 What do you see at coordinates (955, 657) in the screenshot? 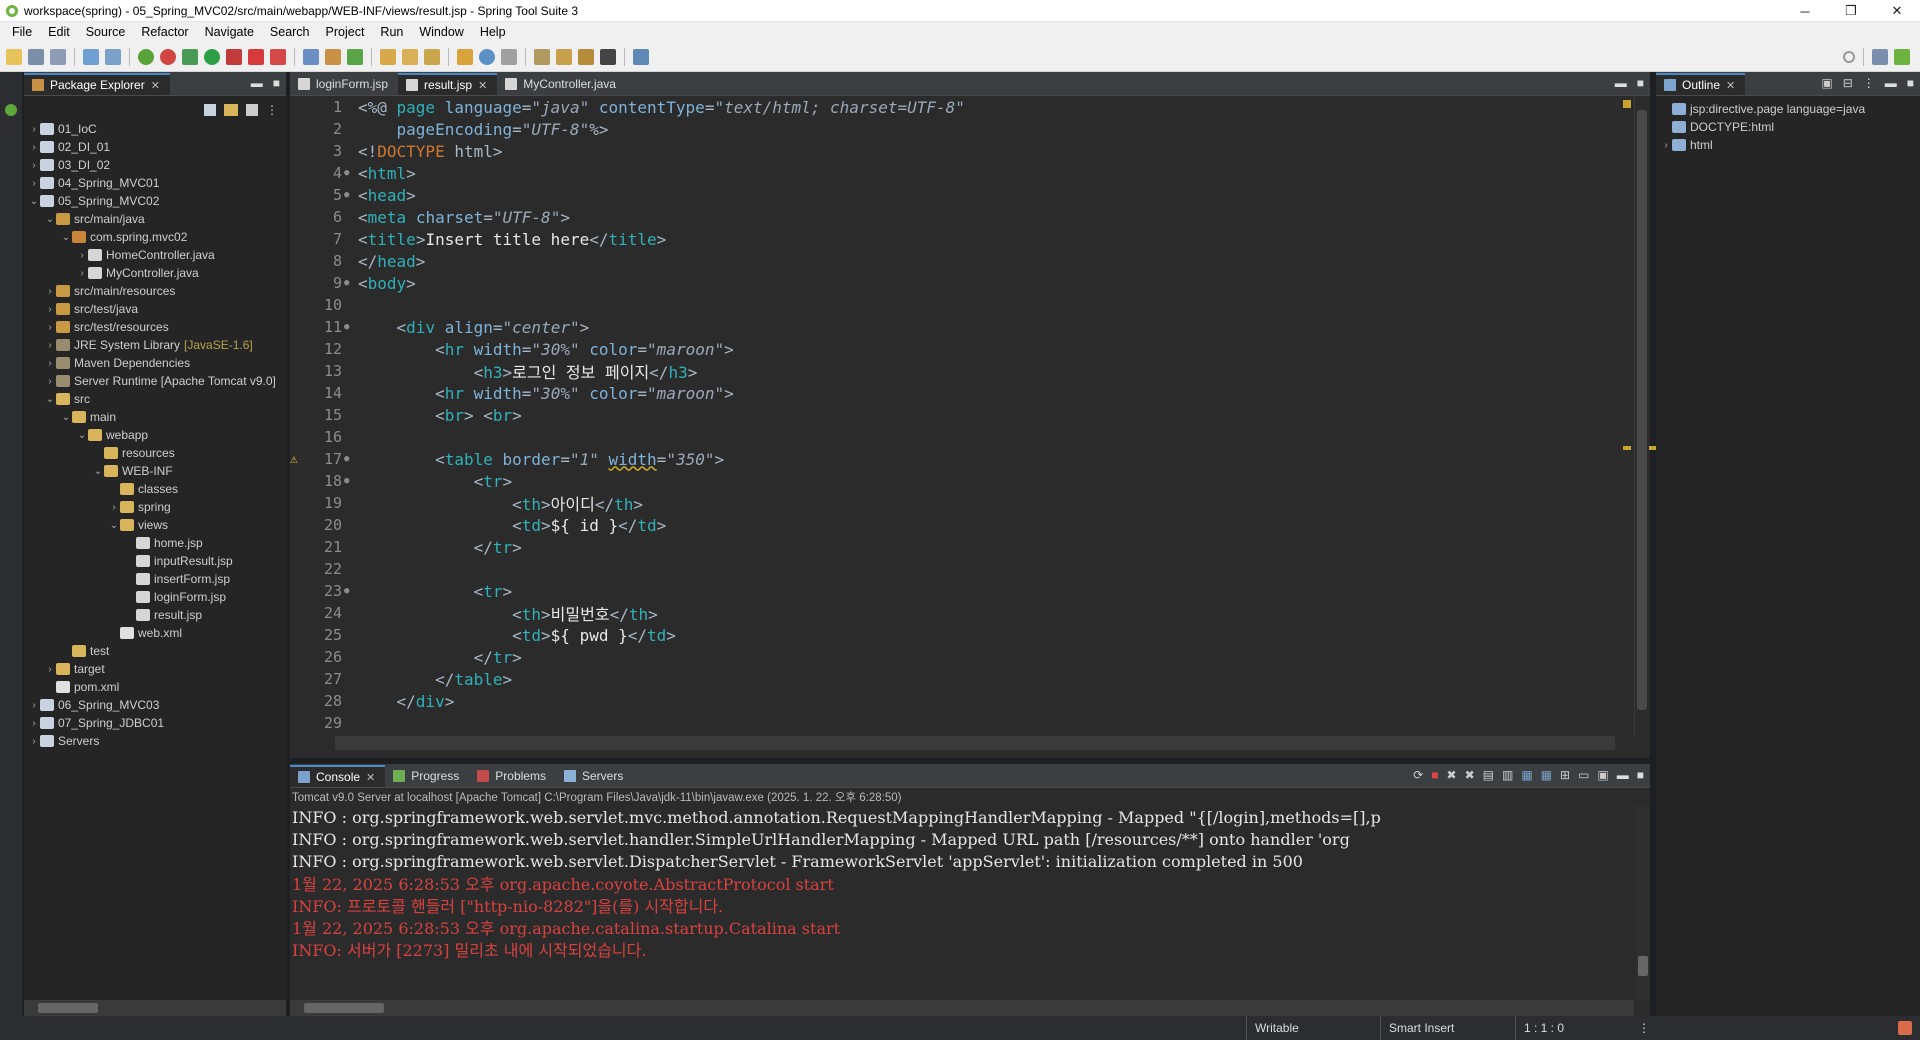
I see `code-line: 26 </tr>` at bounding box center [955, 657].